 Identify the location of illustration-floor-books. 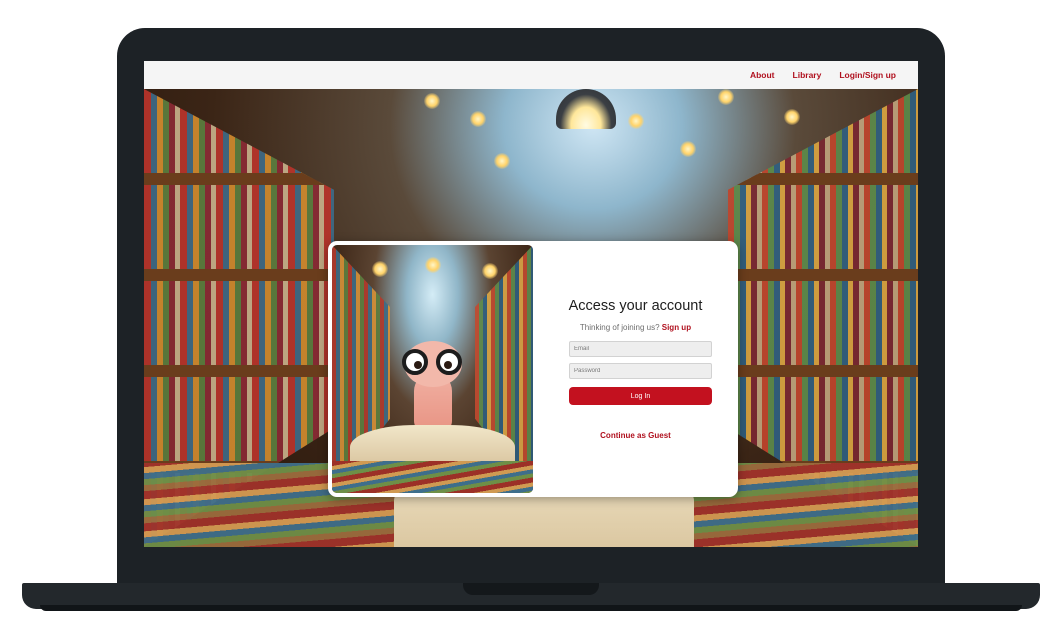
(432, 477).